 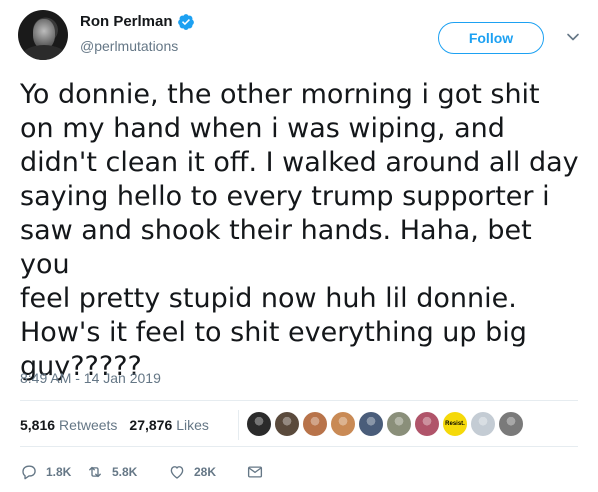 I want to click on liker-avatars: Resist., so click(x=386, y=424).